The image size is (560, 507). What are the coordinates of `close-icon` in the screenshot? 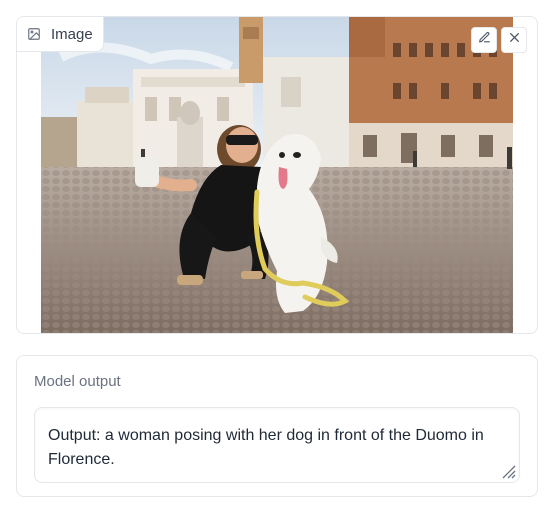 It's located at (514, 40).